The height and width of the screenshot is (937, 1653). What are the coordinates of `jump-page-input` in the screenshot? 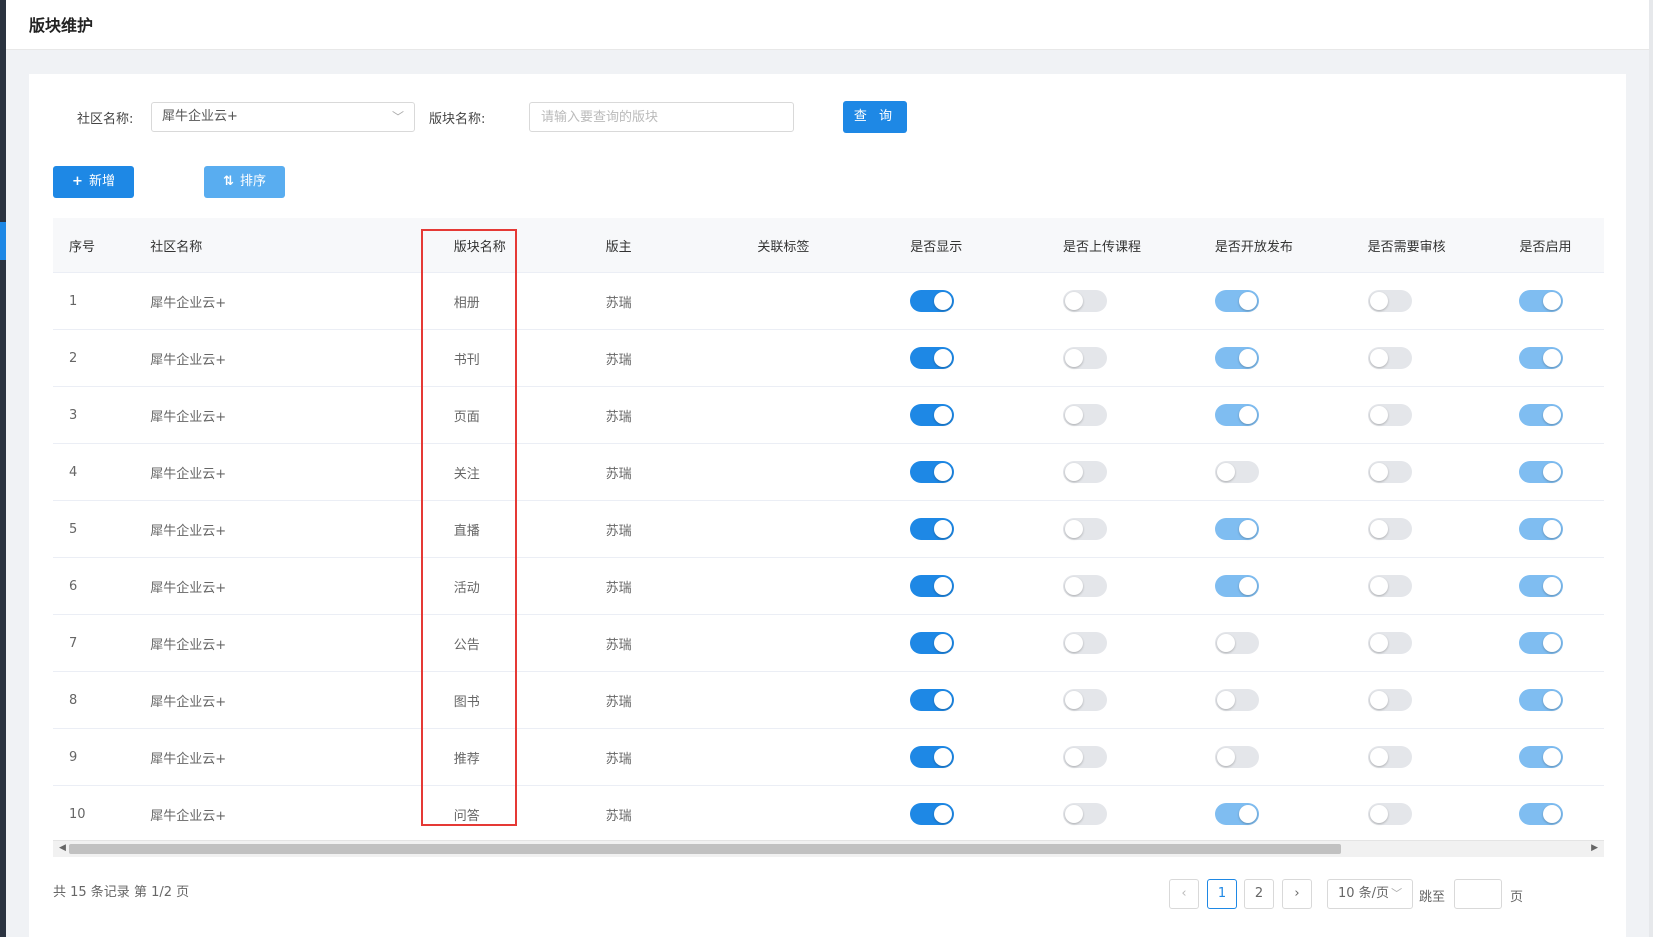 It's located at (1478, 894).